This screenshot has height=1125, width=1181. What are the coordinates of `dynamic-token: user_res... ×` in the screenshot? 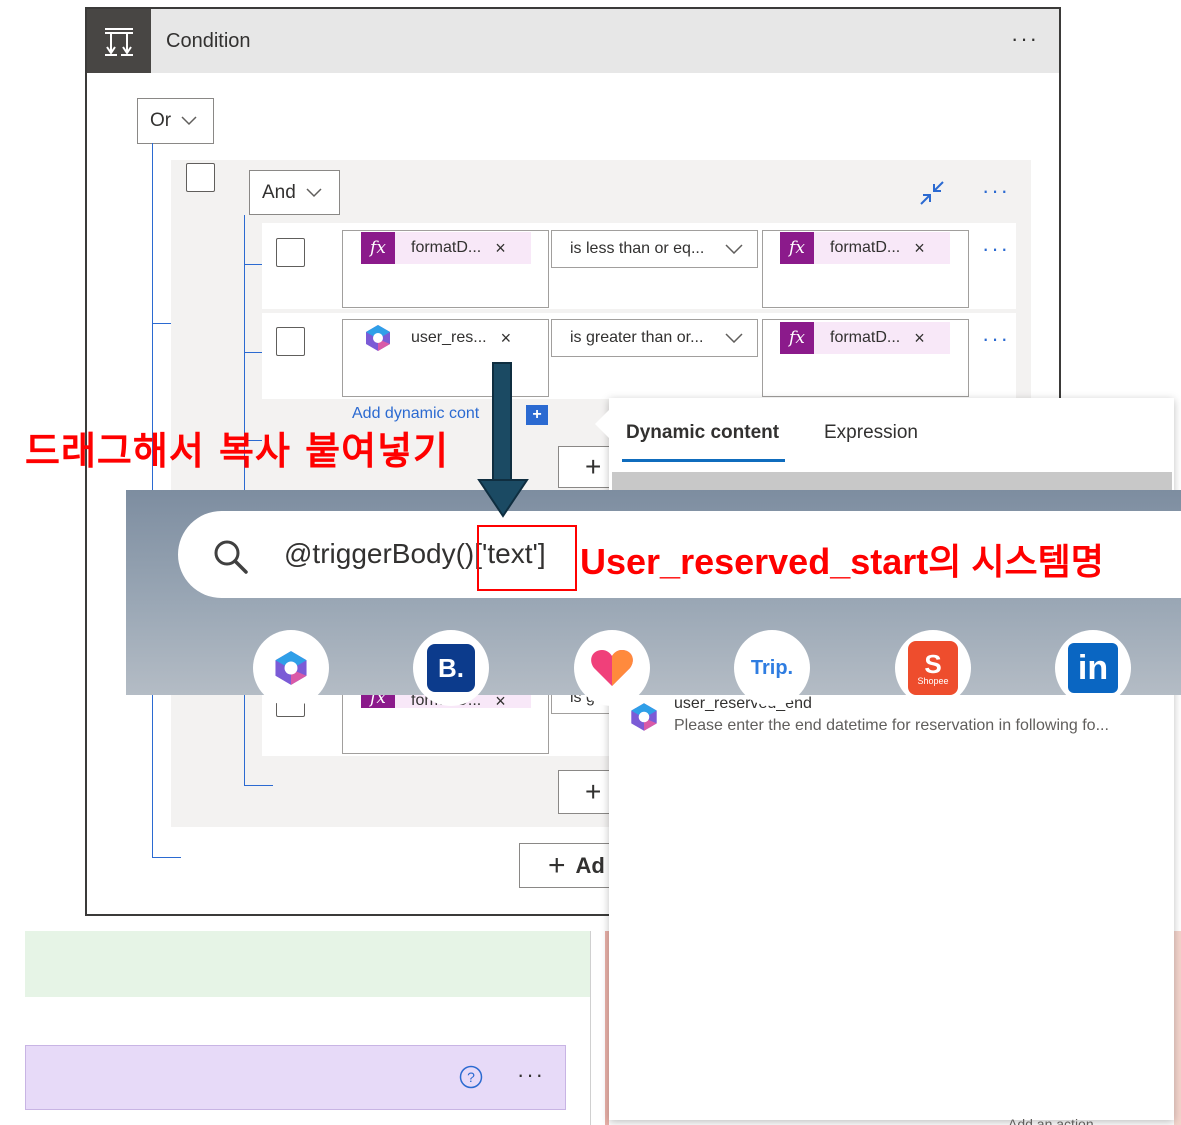 It's located at (446, 338).